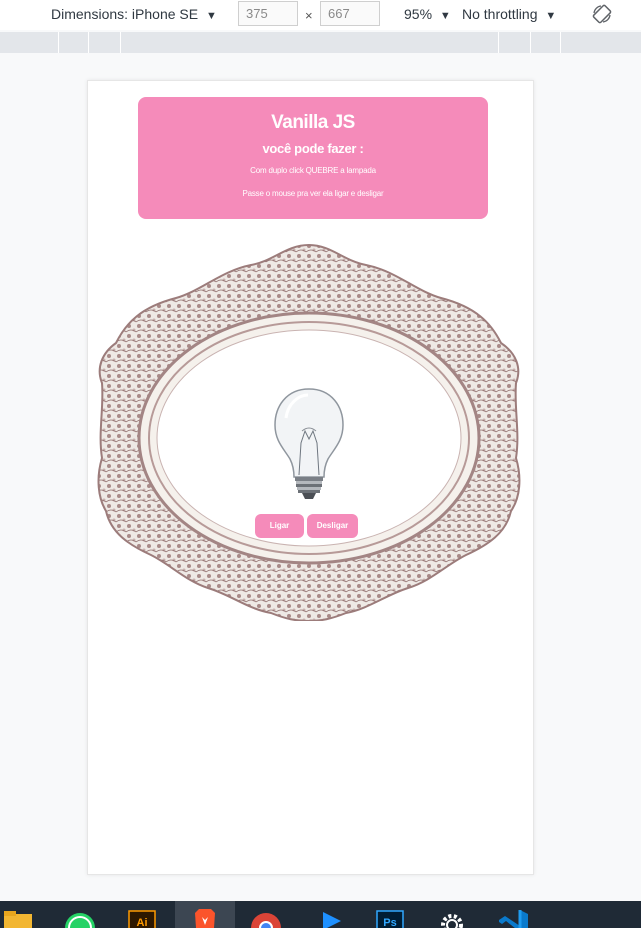 This screenshot has width=641, height=928. What do you see at coordinates (313, 170) in the screenshot?
I see `instruction-double-click: Com duplo click QUEBRE a lampada` at bounding box center [313, 170].